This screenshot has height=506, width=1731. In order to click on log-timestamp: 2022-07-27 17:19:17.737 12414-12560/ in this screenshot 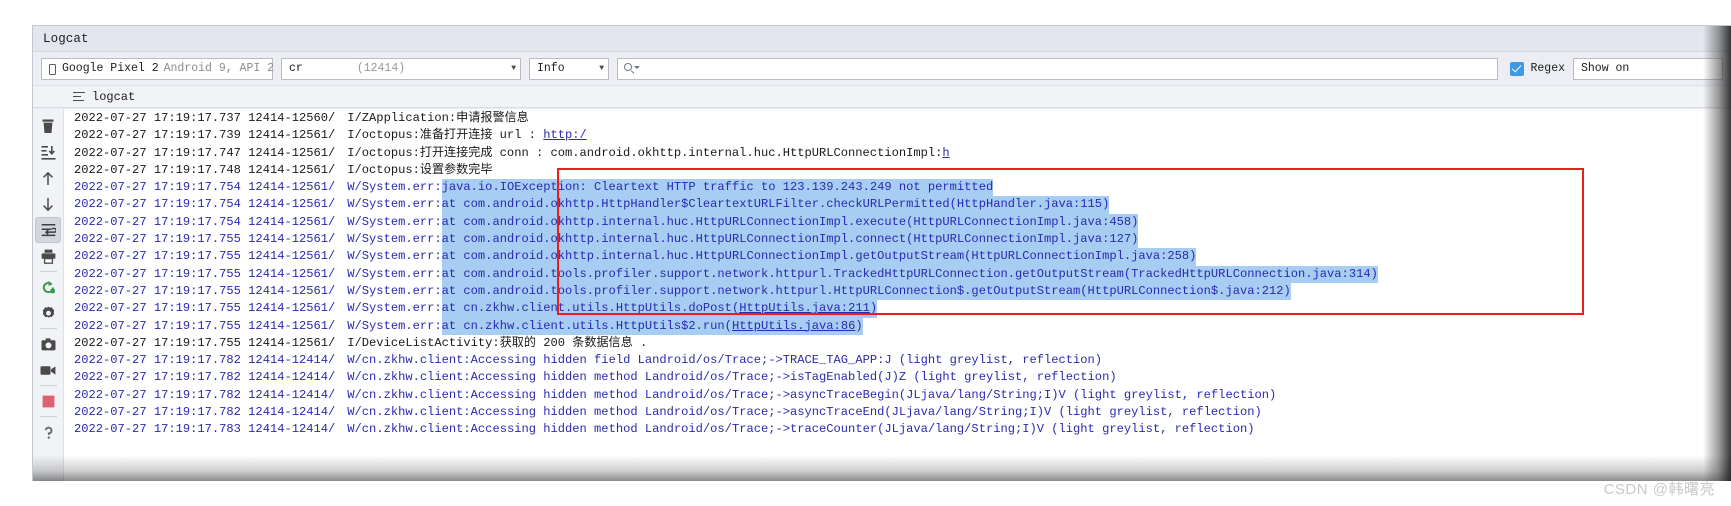, I will do `click(205, 118)`.